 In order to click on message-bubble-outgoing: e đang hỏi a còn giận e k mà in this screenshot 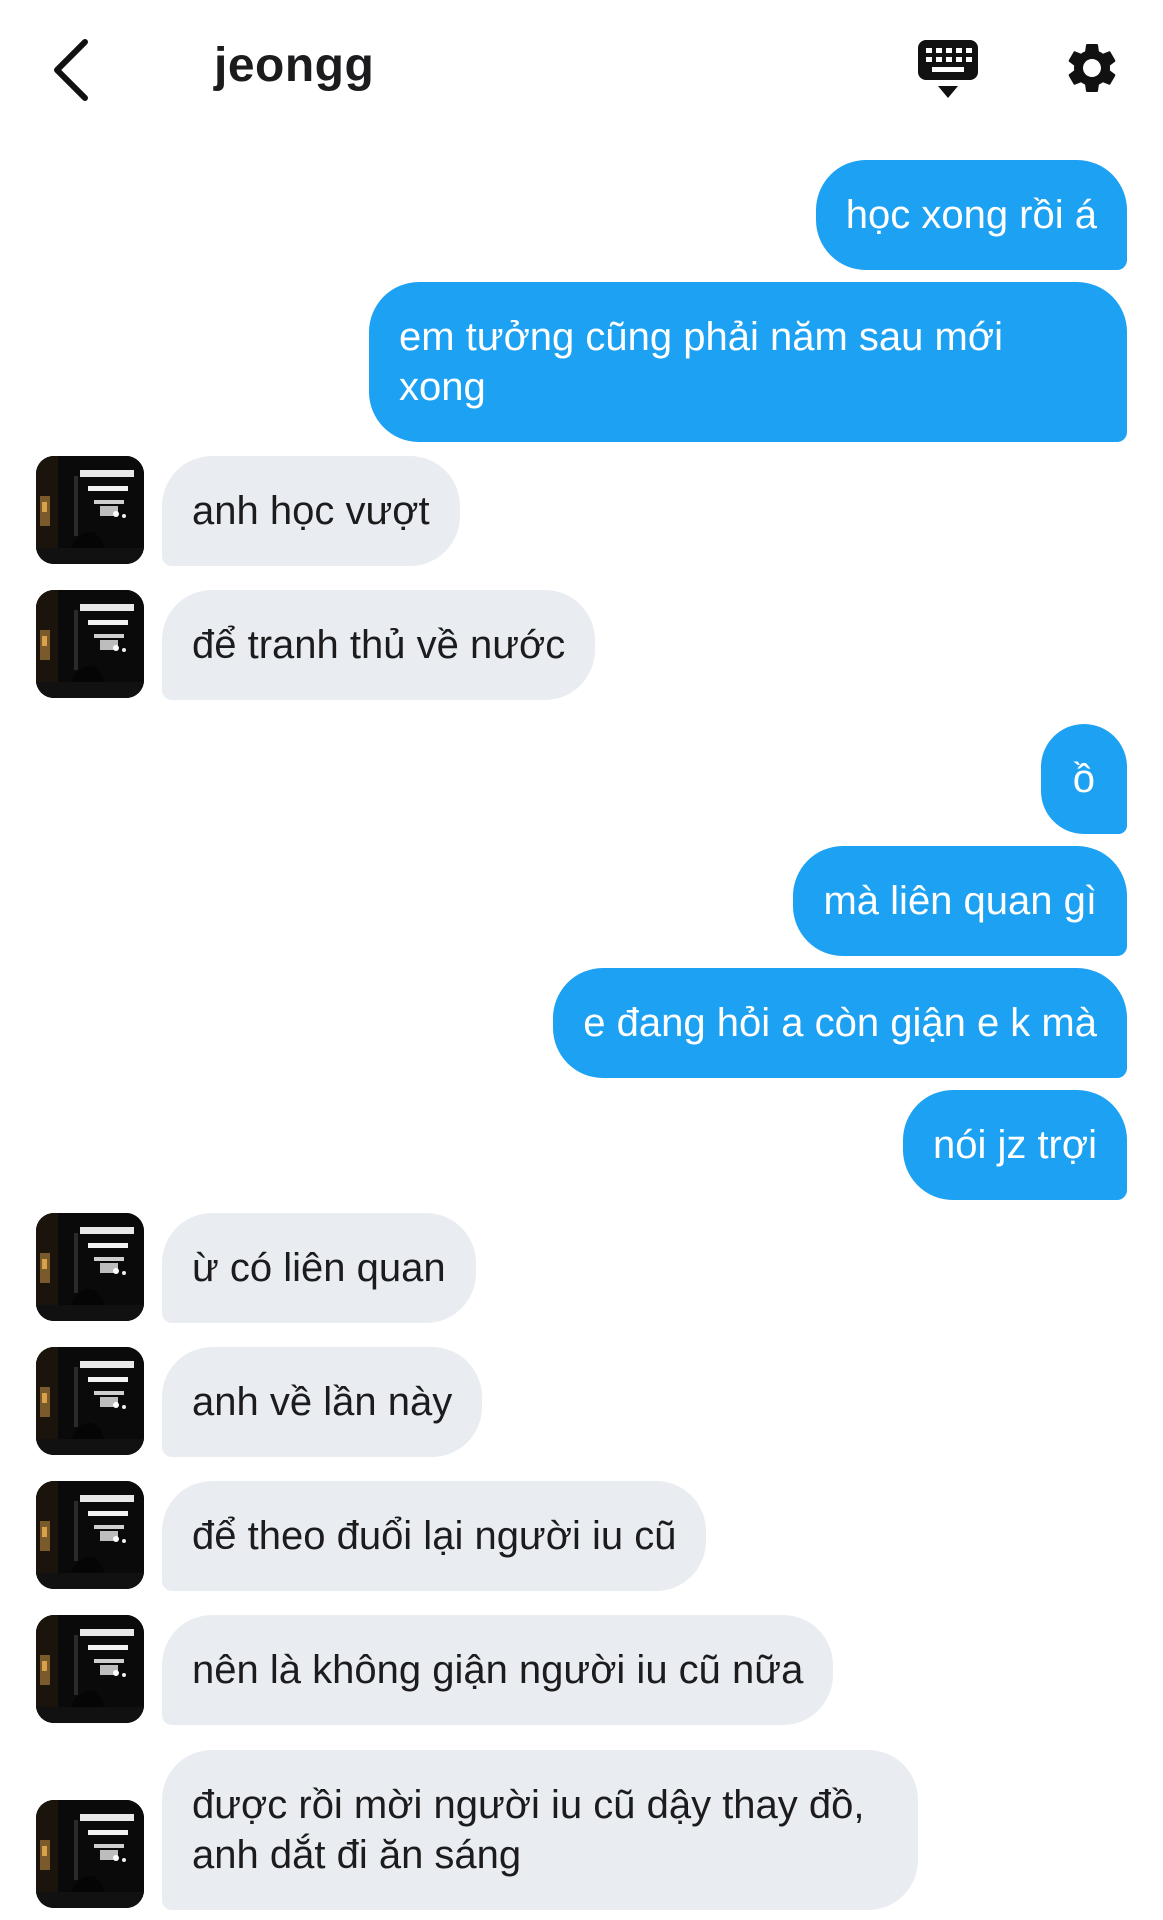, I will do `click(840, 1023)`.